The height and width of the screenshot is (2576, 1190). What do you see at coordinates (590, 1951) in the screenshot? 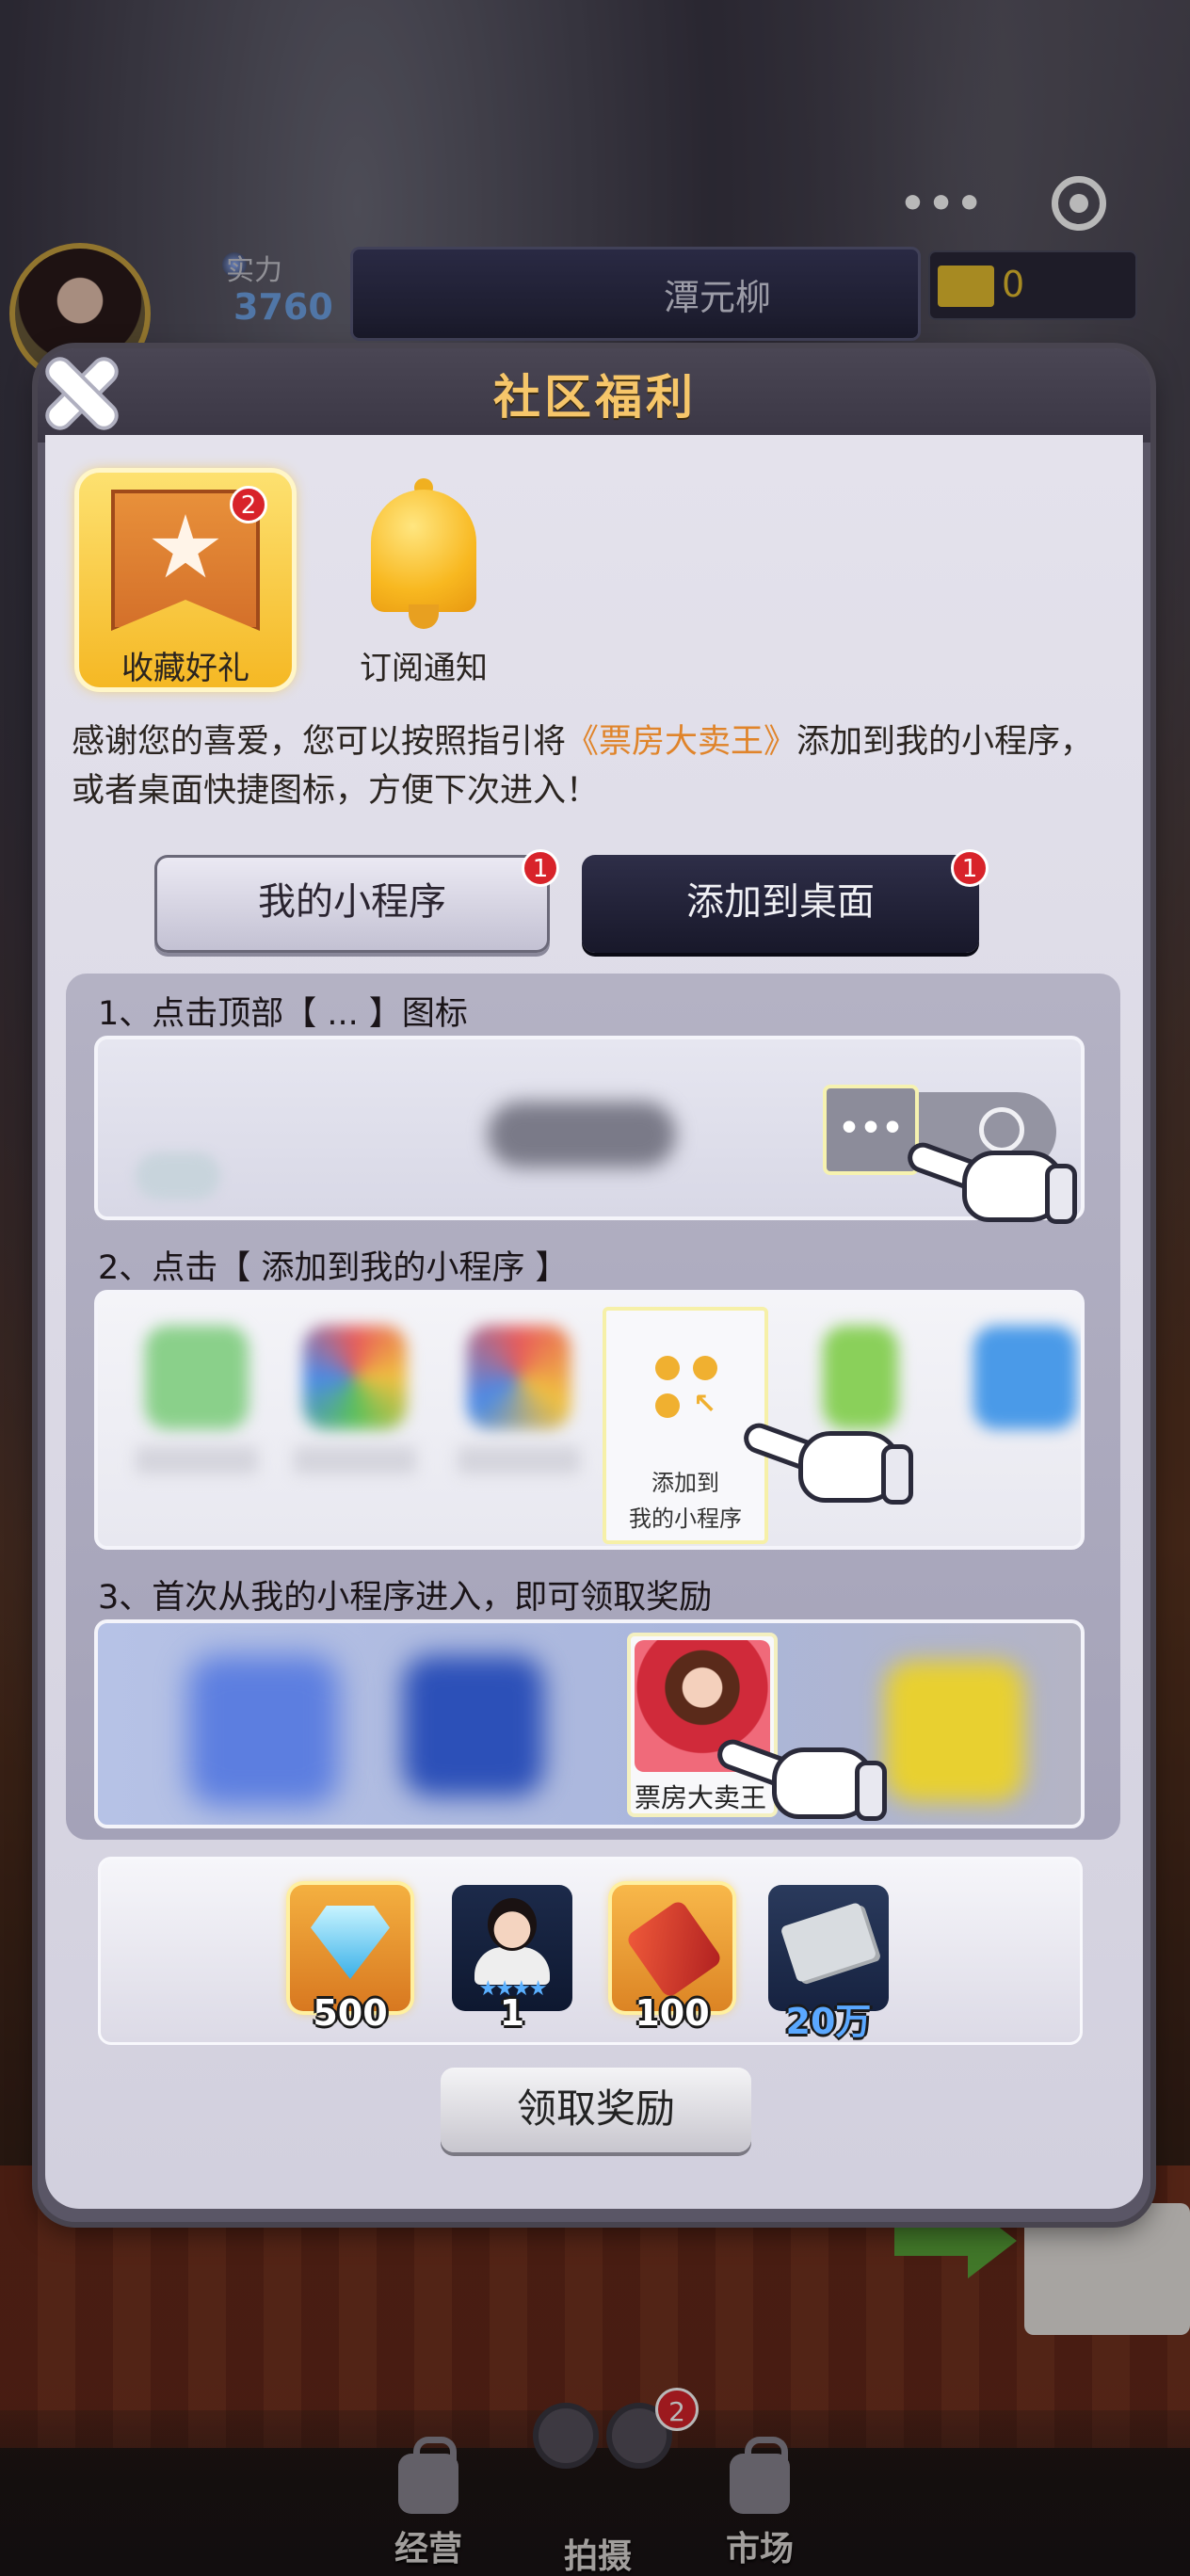
I see `rewards-row` at bounding box center [590, 1951].